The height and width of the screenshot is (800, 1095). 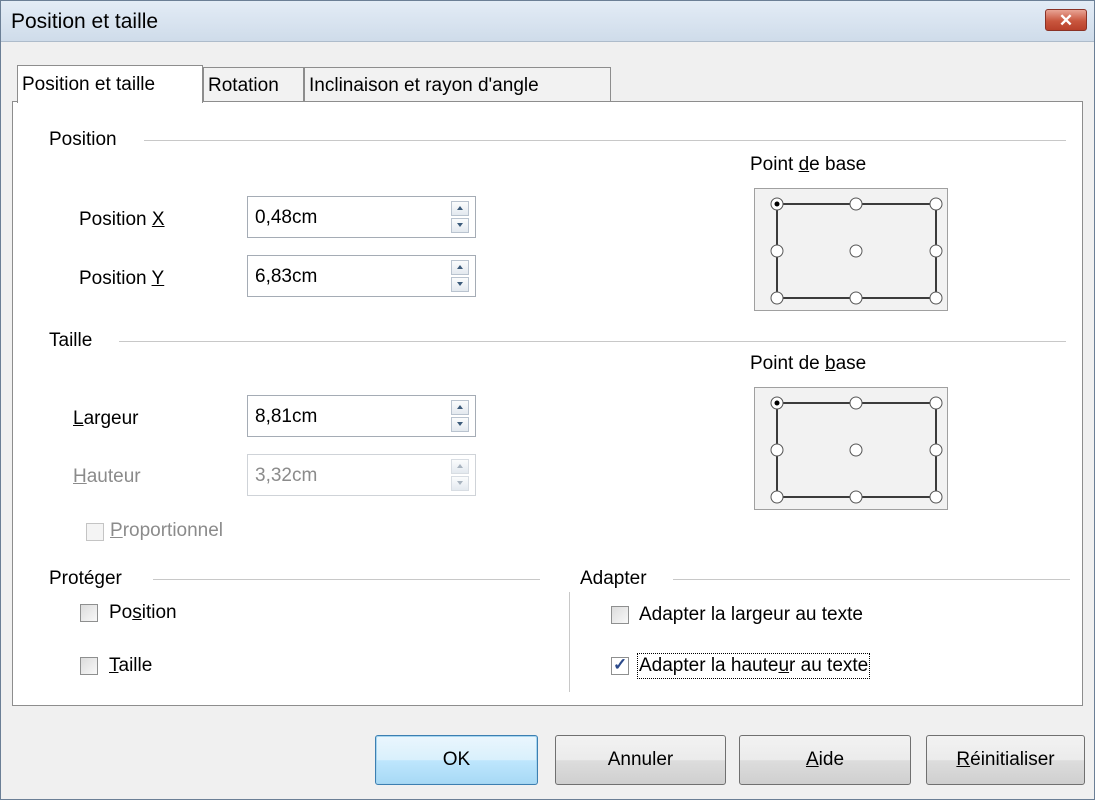 What do you see at coordinates (640, 760) in the screenshot?
I see `cancel-button: Annuler` at bounding box center [640, 760].